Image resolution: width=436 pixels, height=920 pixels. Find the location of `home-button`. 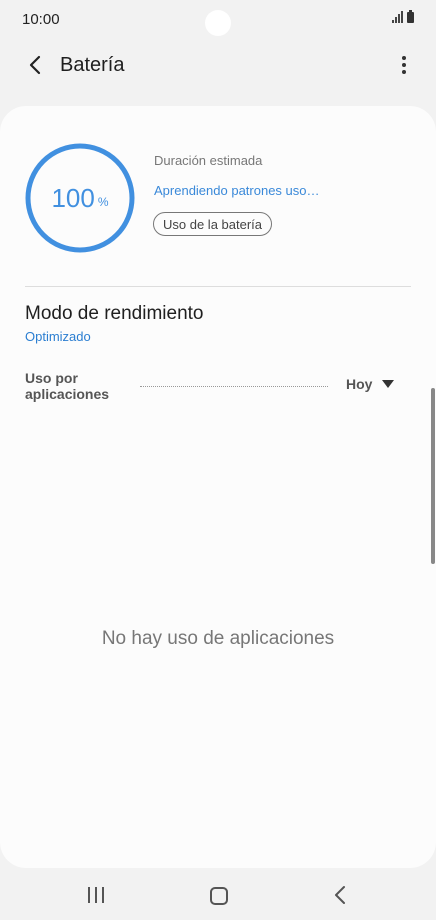

home-button is located at coordinates (219, 896).